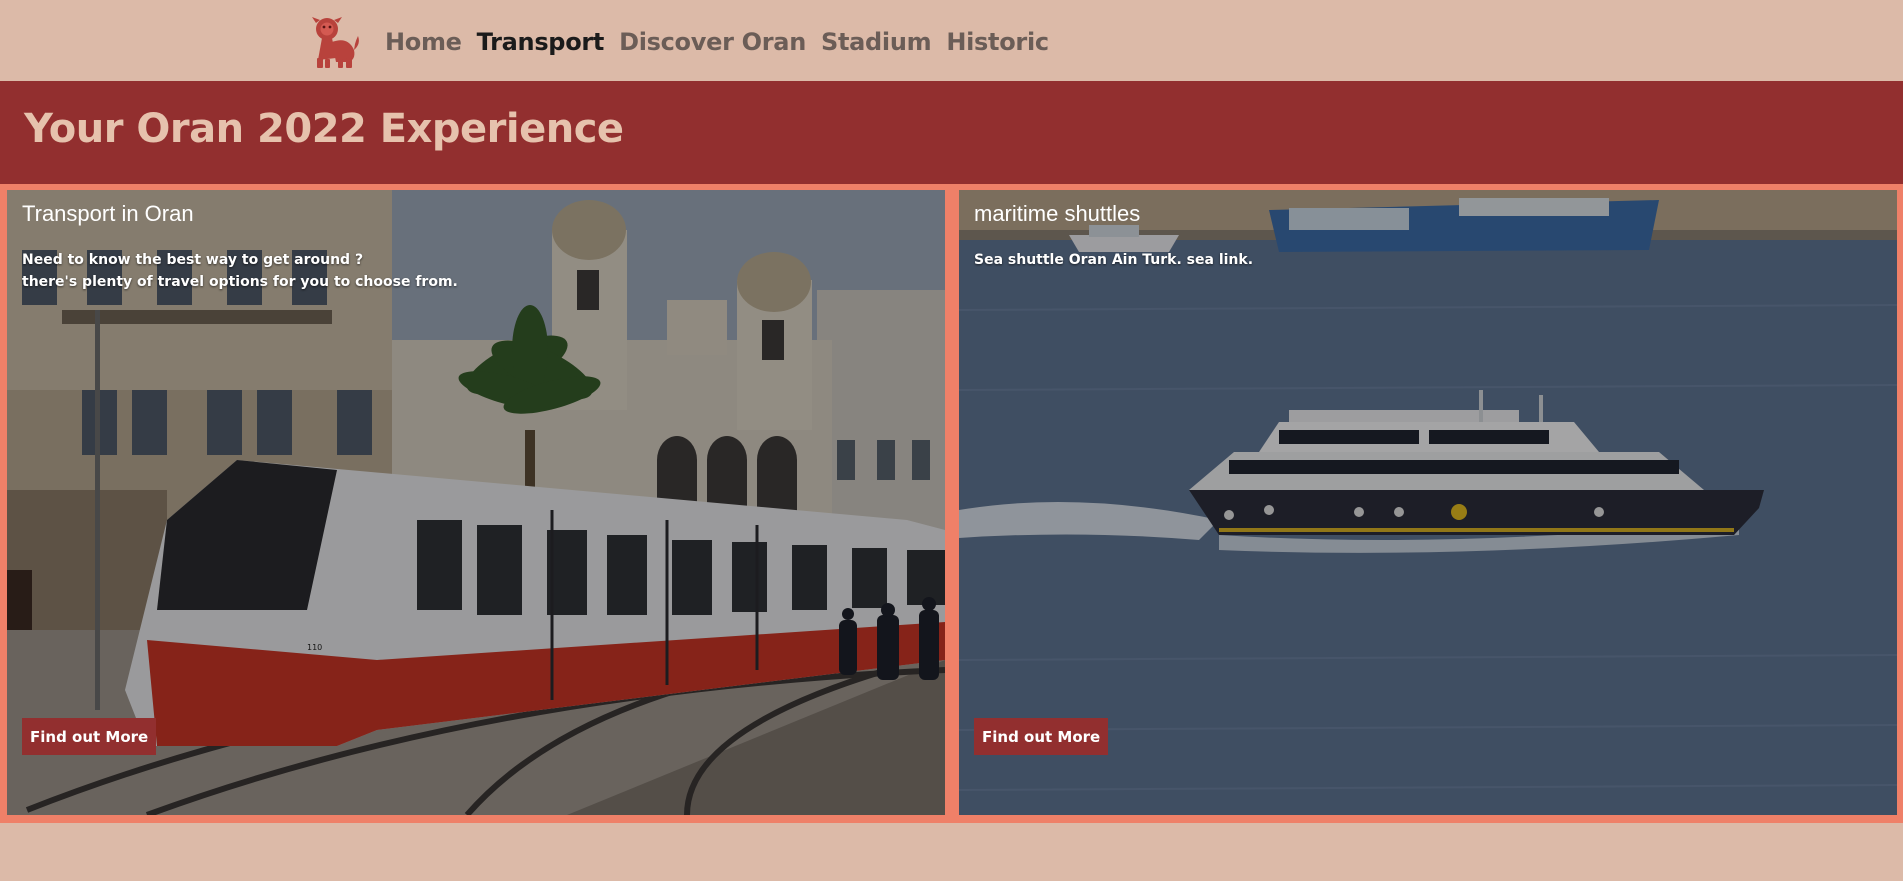  Describe the element at coordinates (997, 42) in the screenshot. I see `nav-link-historic: Historic` at that location.